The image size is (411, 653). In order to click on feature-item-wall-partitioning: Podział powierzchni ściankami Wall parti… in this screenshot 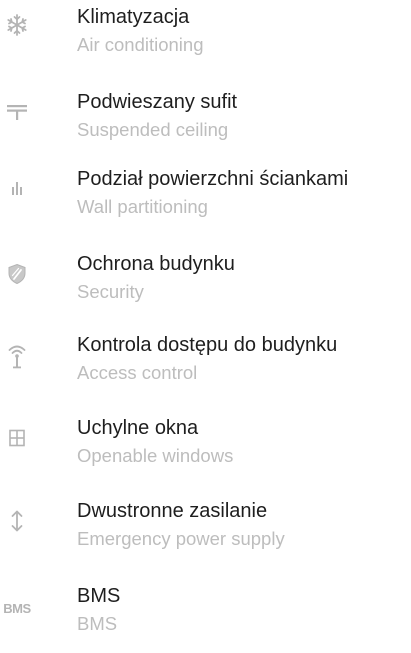, I will do `click(205, 201)`.